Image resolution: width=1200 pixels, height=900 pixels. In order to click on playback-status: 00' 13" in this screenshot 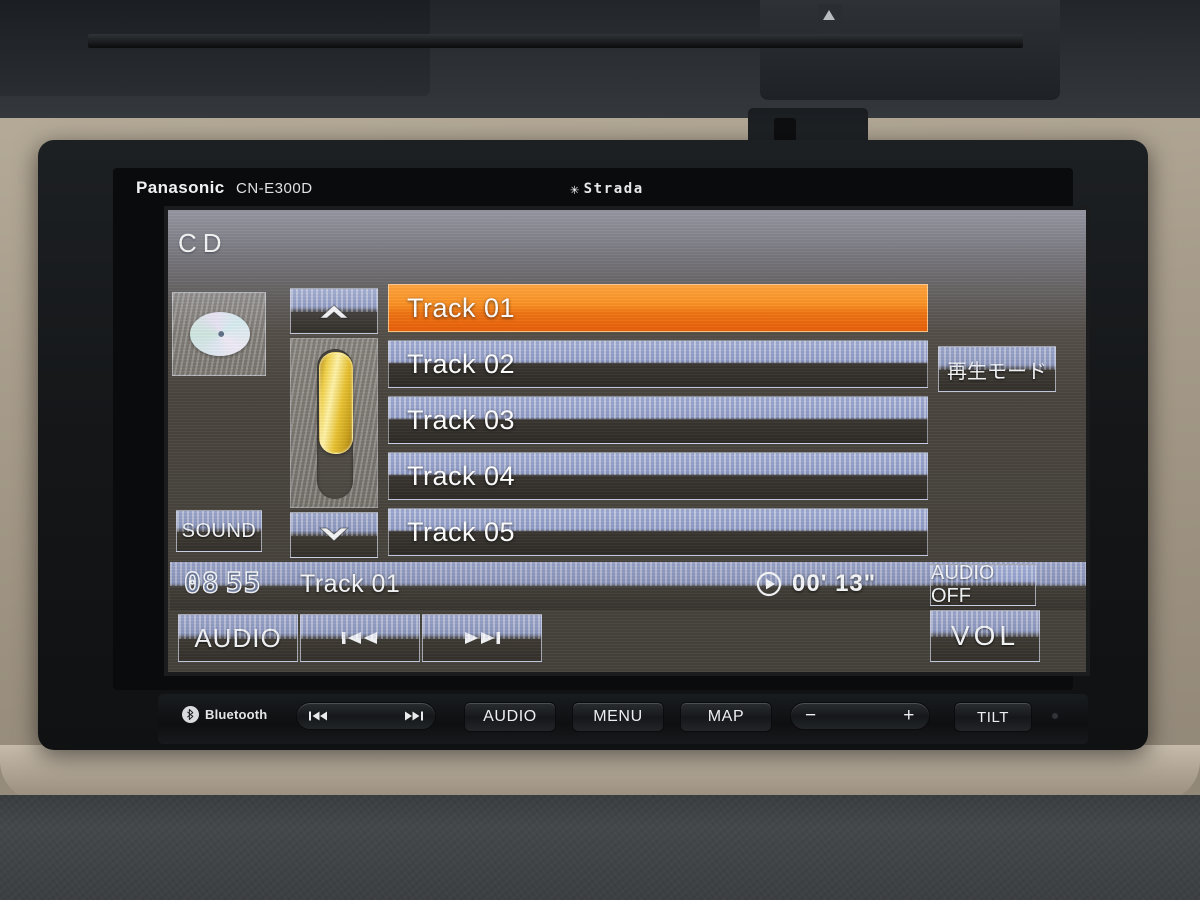, I will do `click(816, 584)`.